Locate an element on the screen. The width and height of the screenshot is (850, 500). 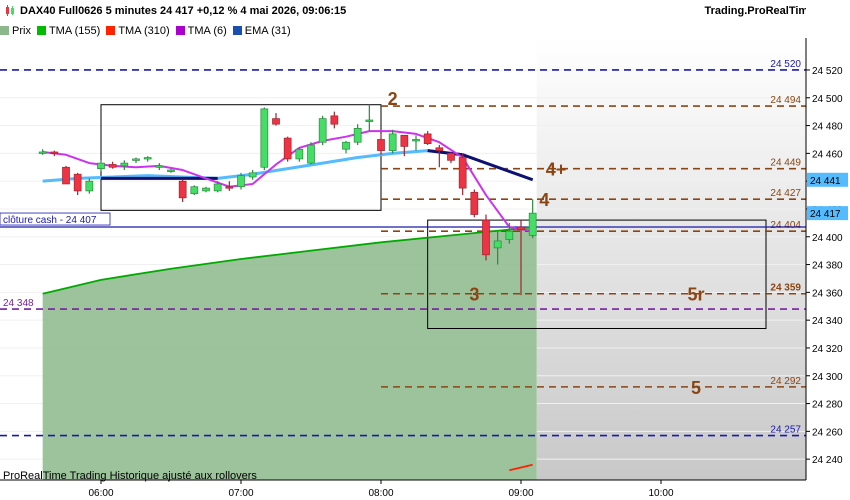
price-tick-label: 24 400 is located at coordinates (827, 238).